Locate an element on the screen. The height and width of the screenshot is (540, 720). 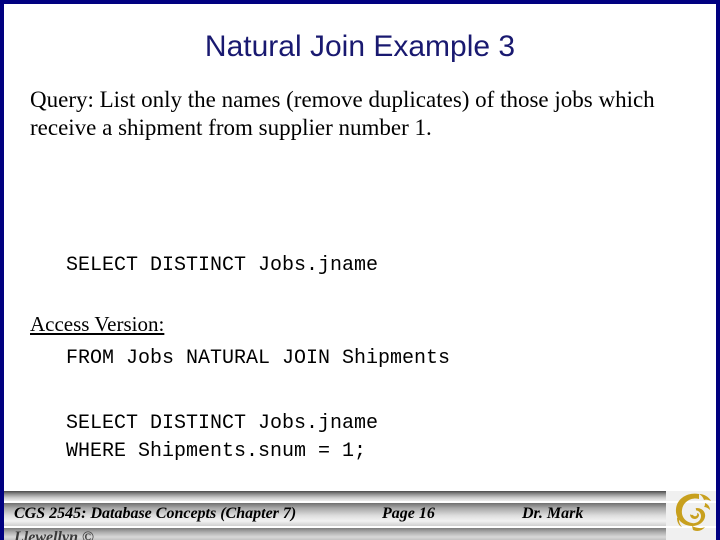
footer-page-number: Page 16 is located at coordinates (408, 513).